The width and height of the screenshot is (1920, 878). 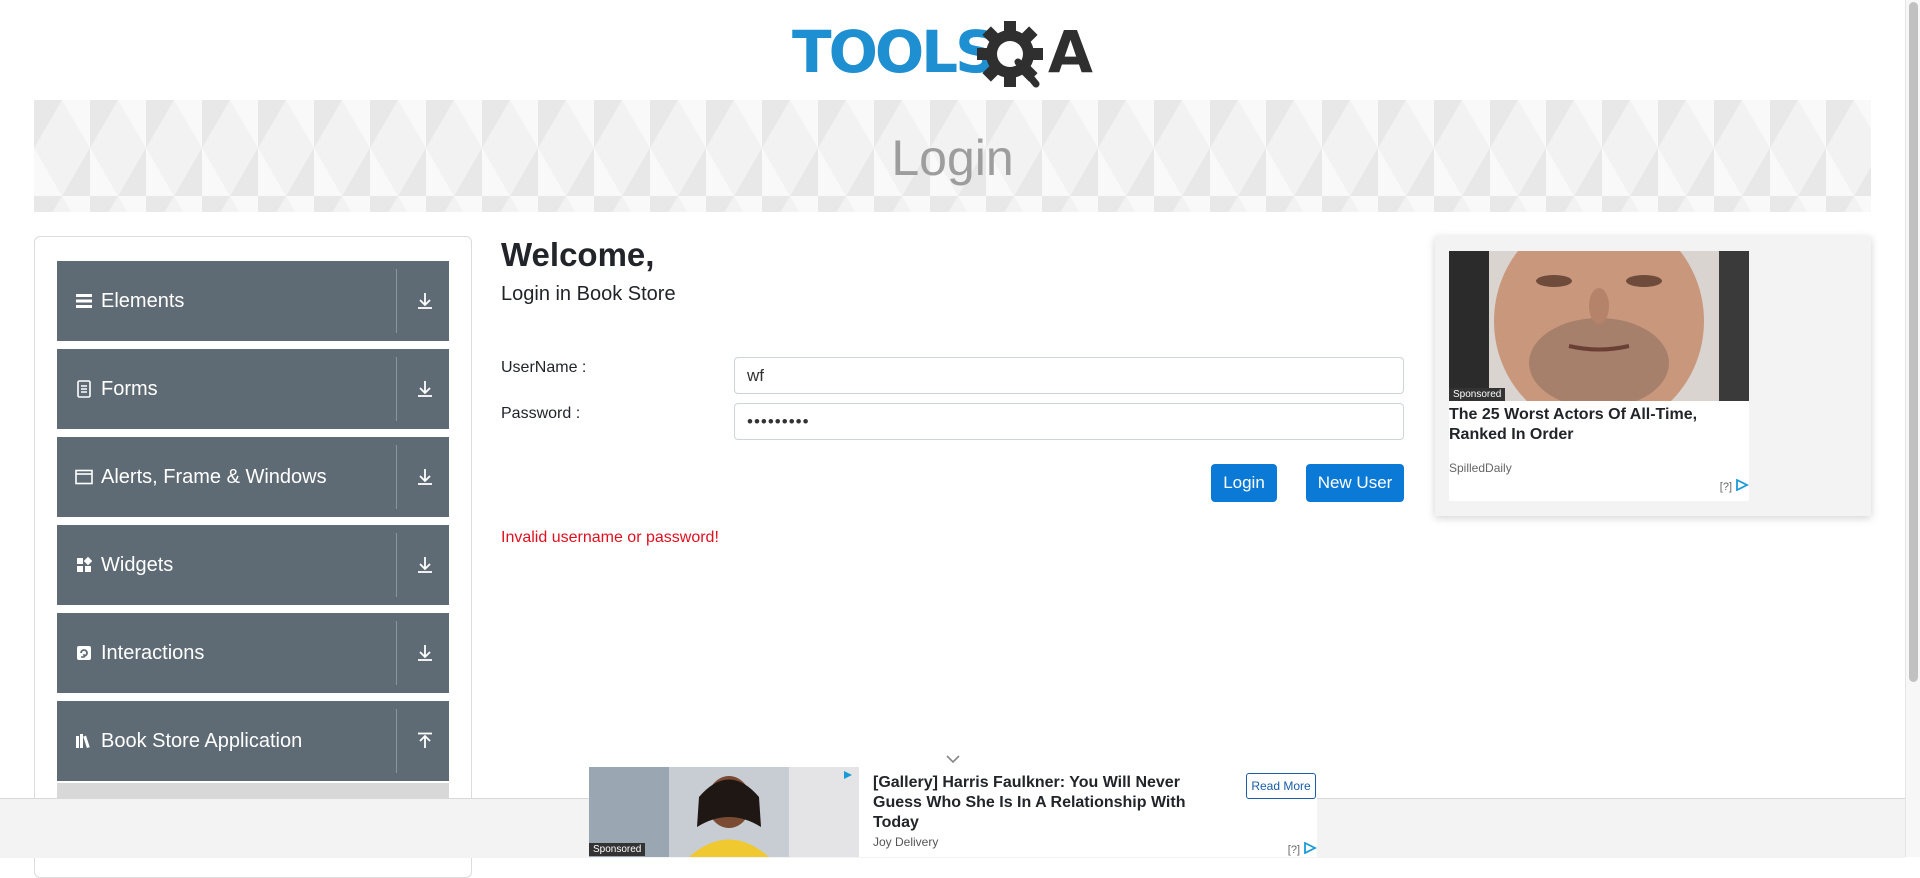 I want to click on ad-source: SpilledDaily, so click(x=1480, y=468).